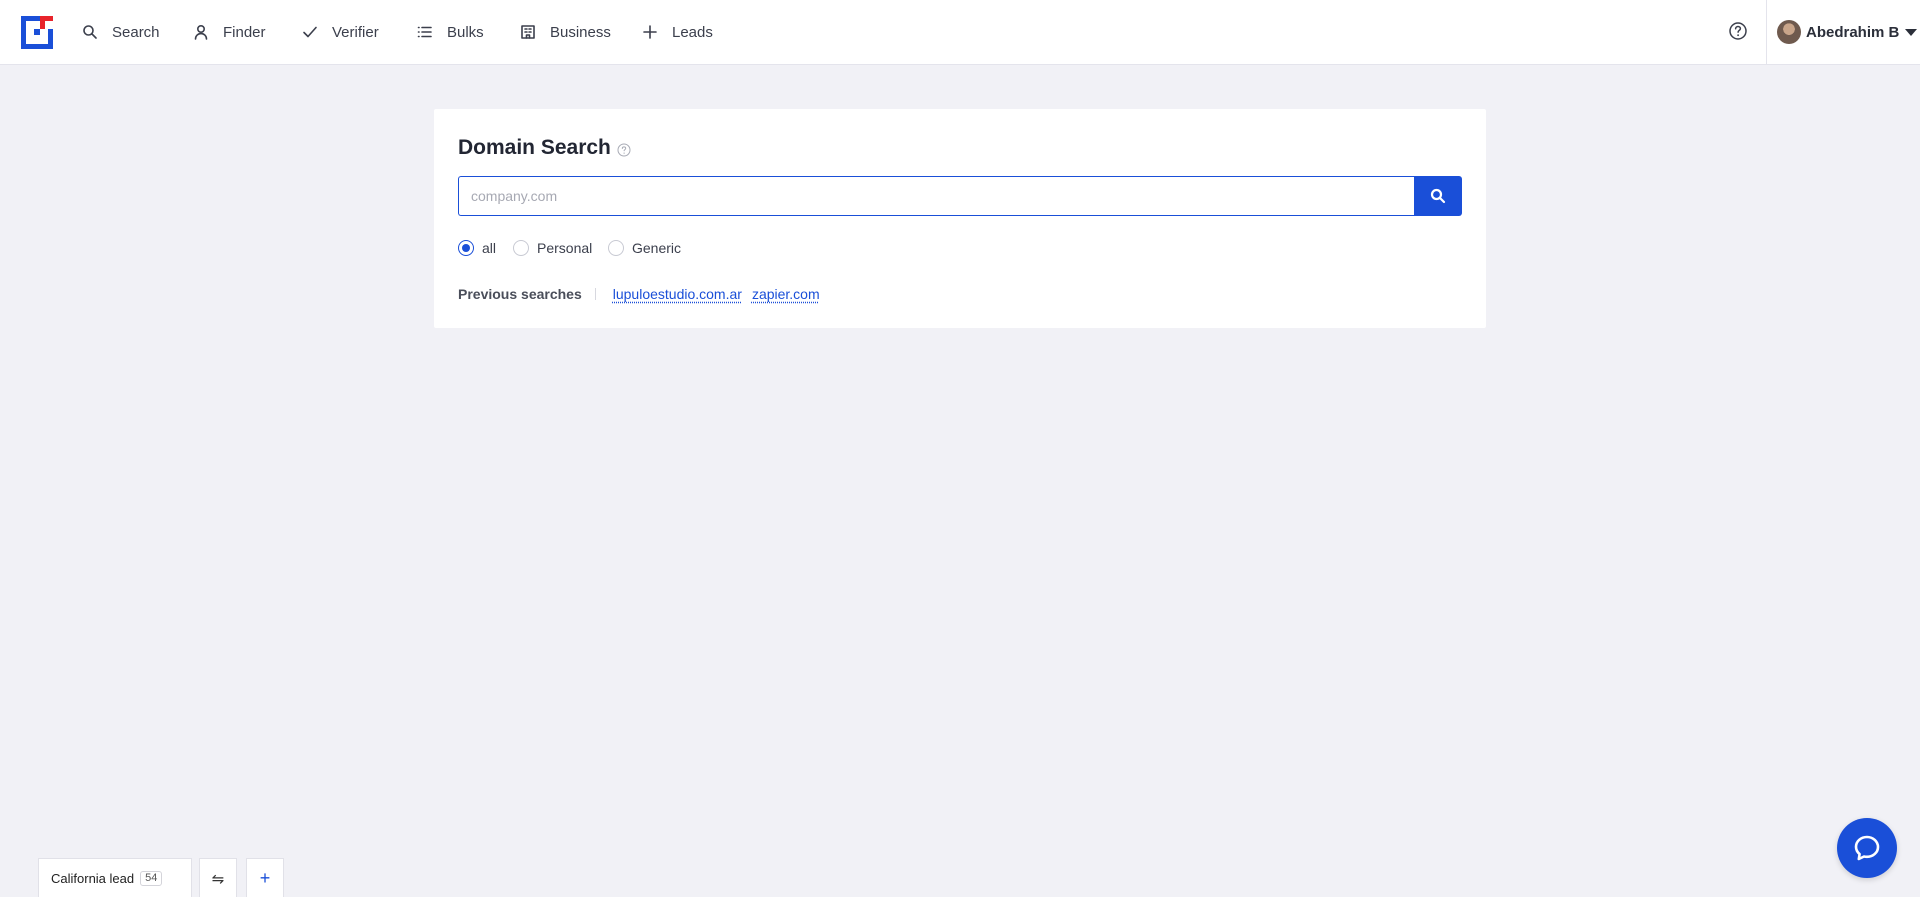 This screenshot has width=1920, height=897. What do you see at coordinates (136, 32) in the screenshot?
I see `nav-search-label: Search` at bounding box center [136, 32].